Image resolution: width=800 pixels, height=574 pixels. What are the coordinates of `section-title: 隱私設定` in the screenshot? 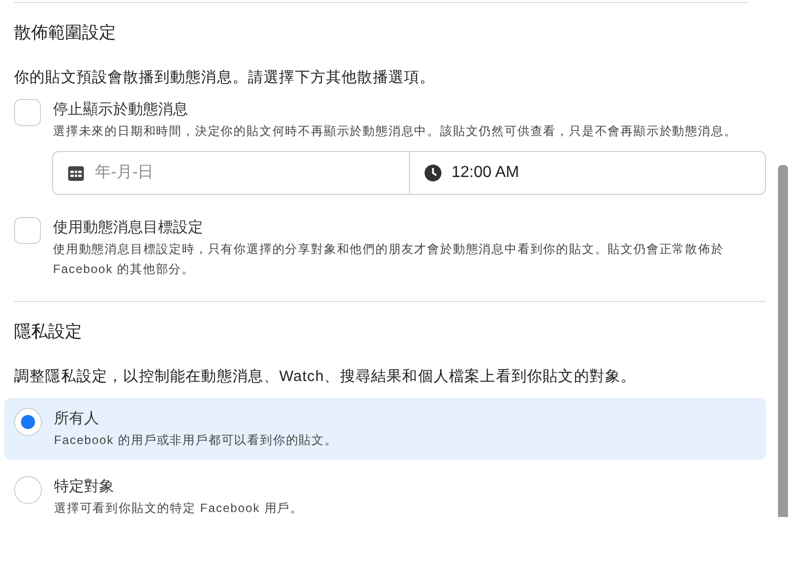 It's located at (48, 332).